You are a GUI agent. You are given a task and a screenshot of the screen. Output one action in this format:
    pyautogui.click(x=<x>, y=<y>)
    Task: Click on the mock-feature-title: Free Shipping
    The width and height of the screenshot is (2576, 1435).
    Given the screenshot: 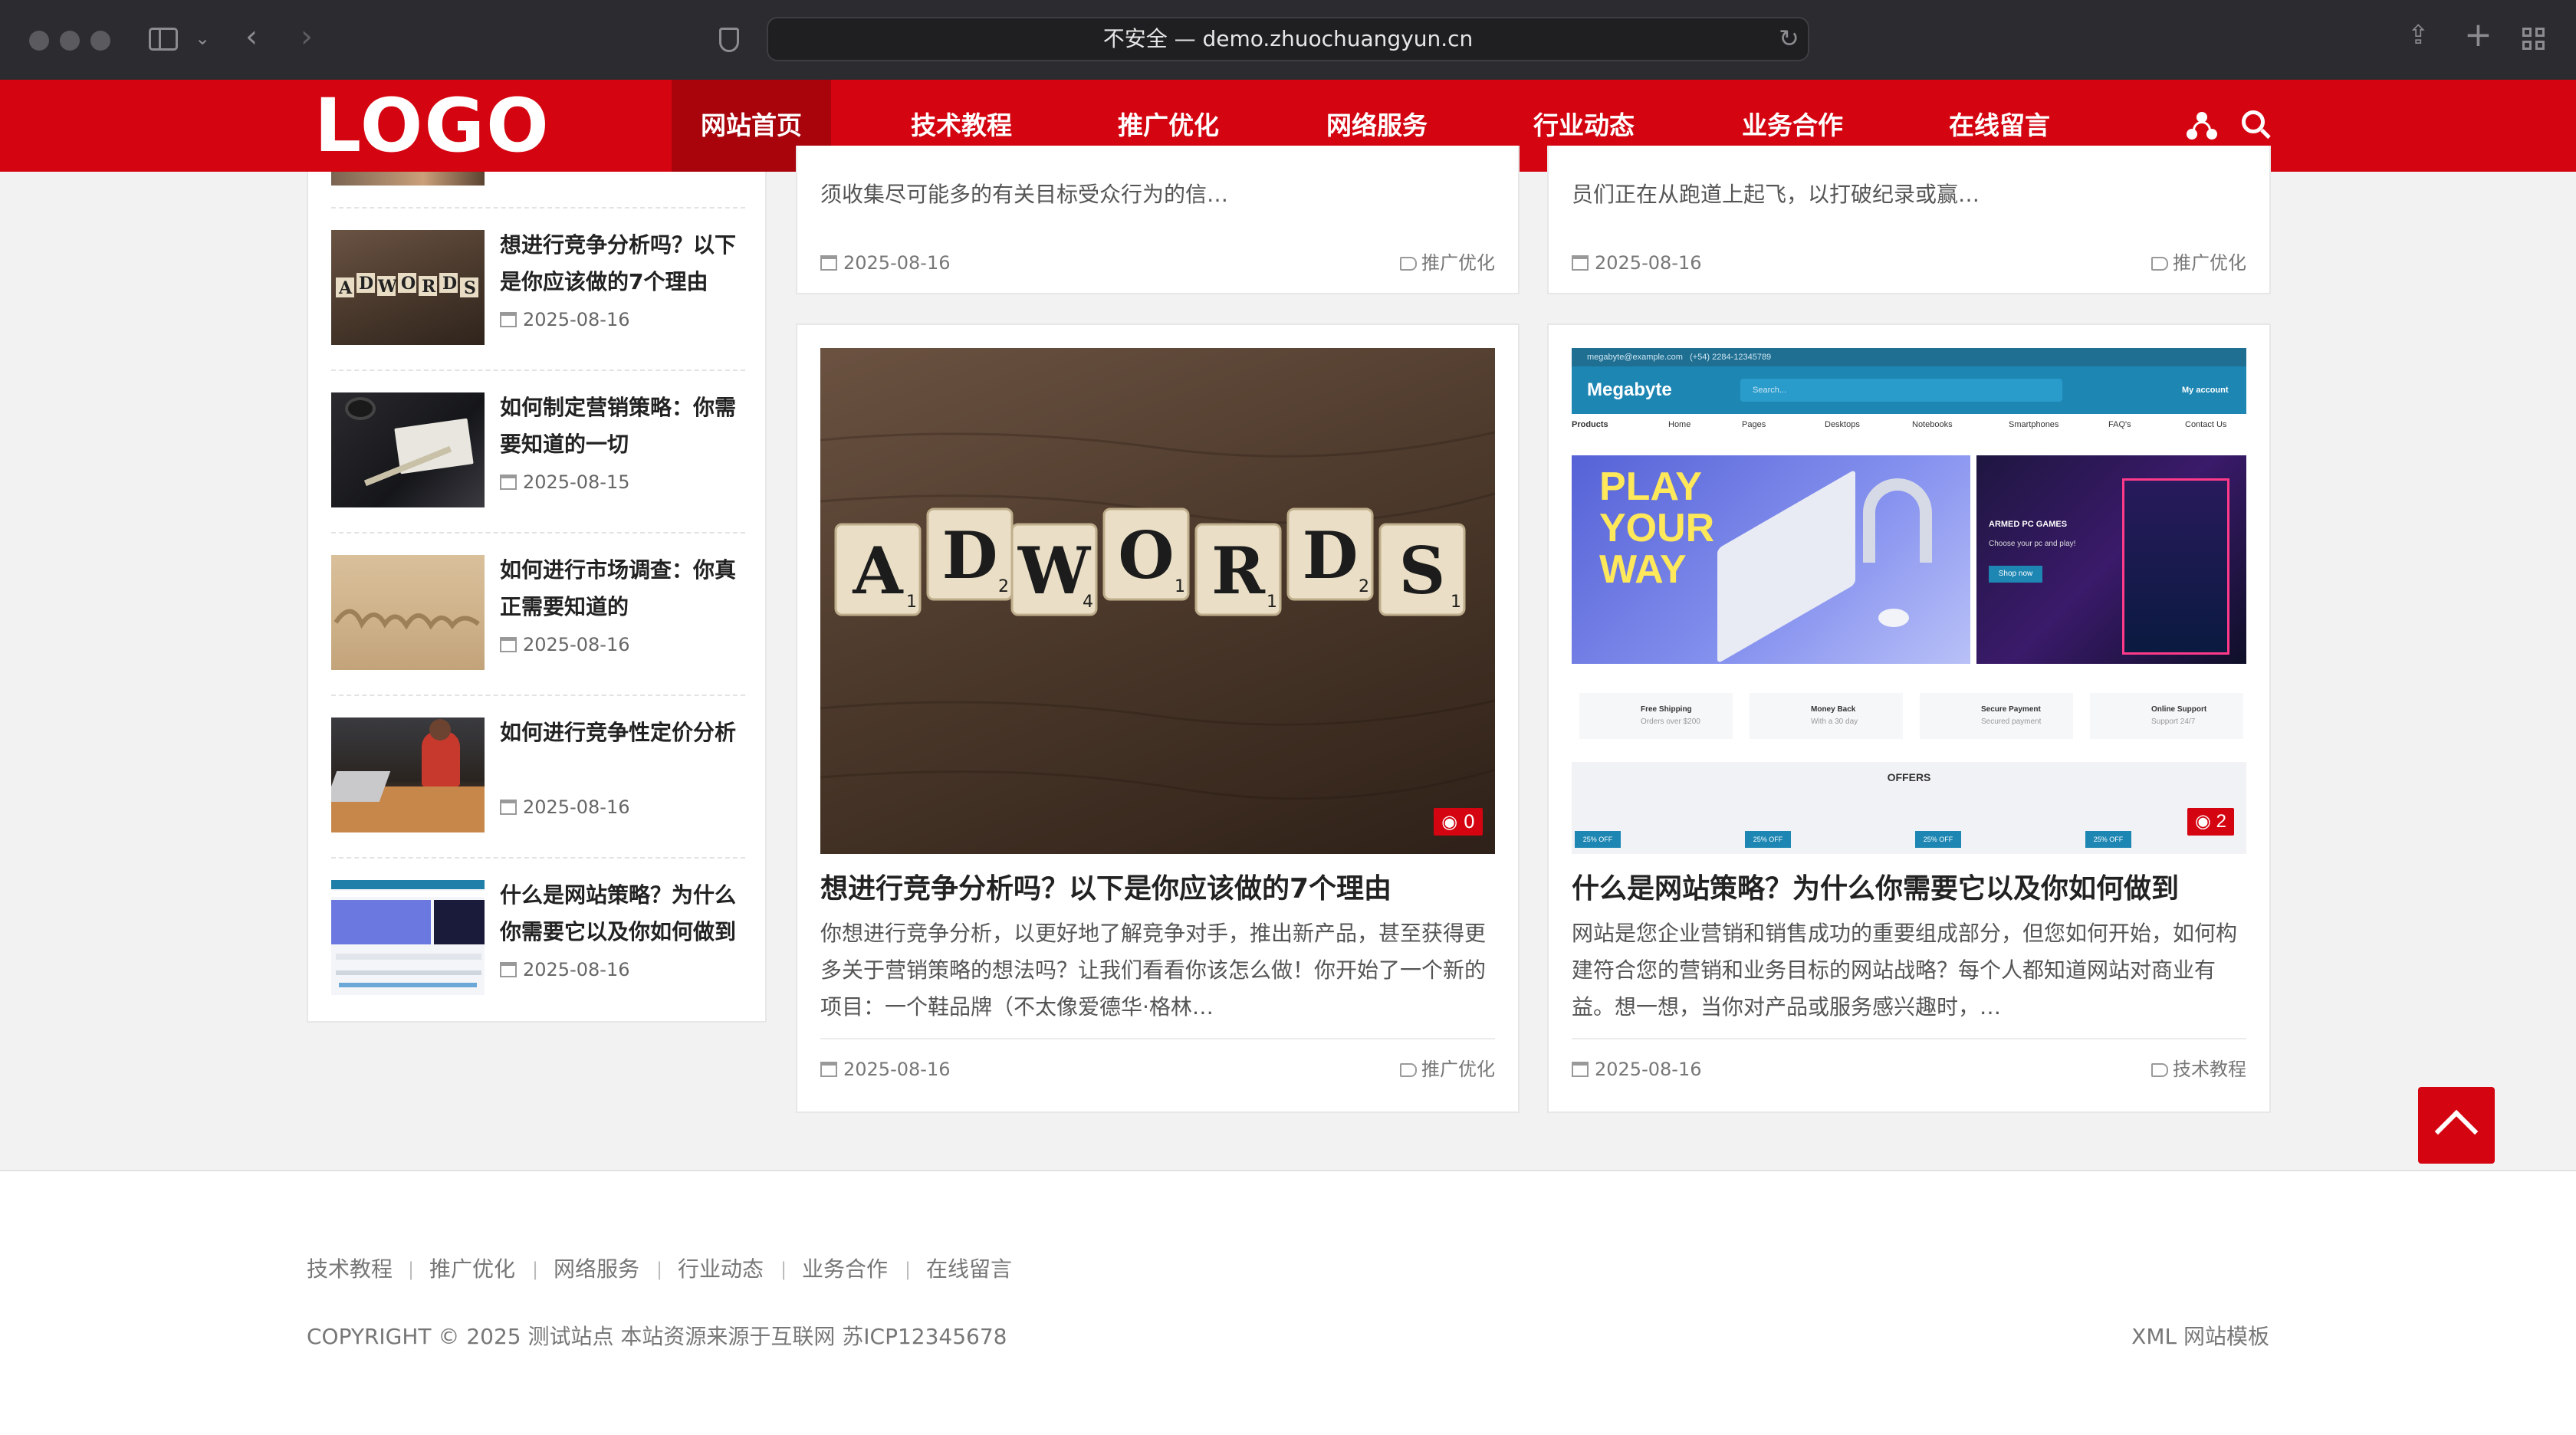 What is the action you would take?
    pyautogui.click(x=1666, y=710)
    